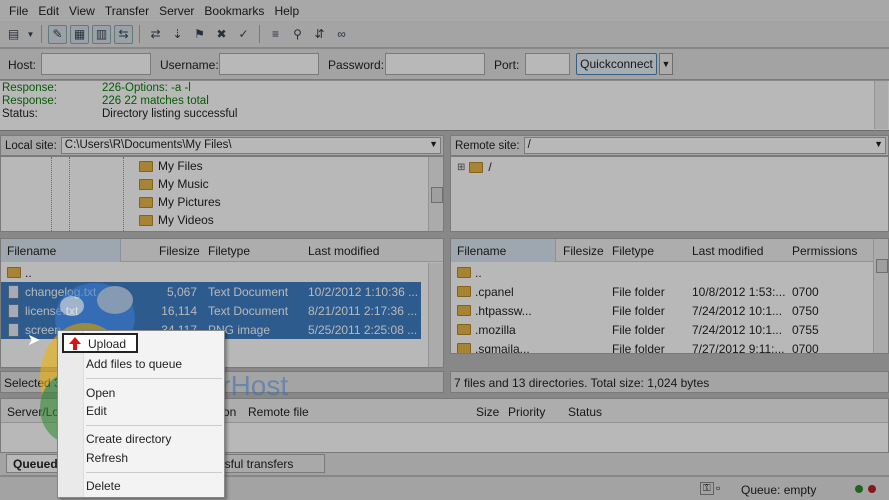  Describe the element at coordinates (229, 412) in the screenshot. I see `column-direction: on` at that location.